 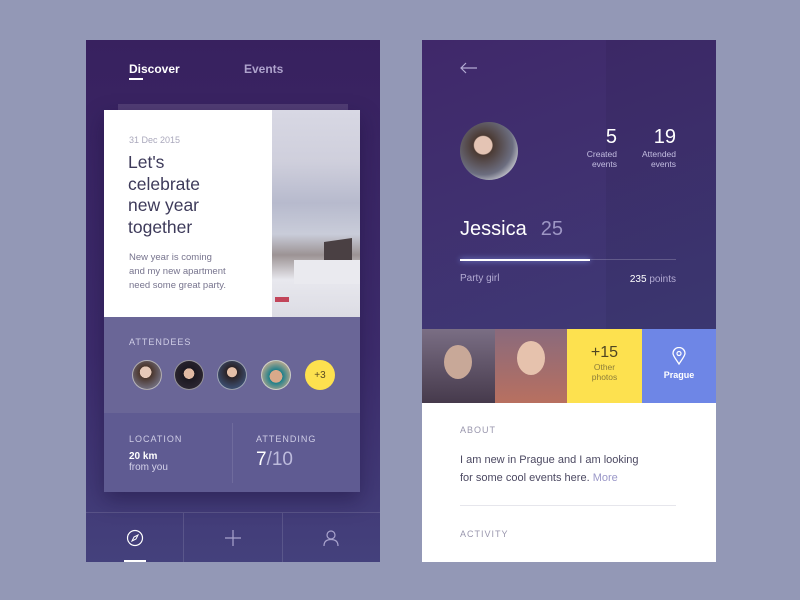 I want to click on profile-title: Party girl, so click(x=480, y=278).